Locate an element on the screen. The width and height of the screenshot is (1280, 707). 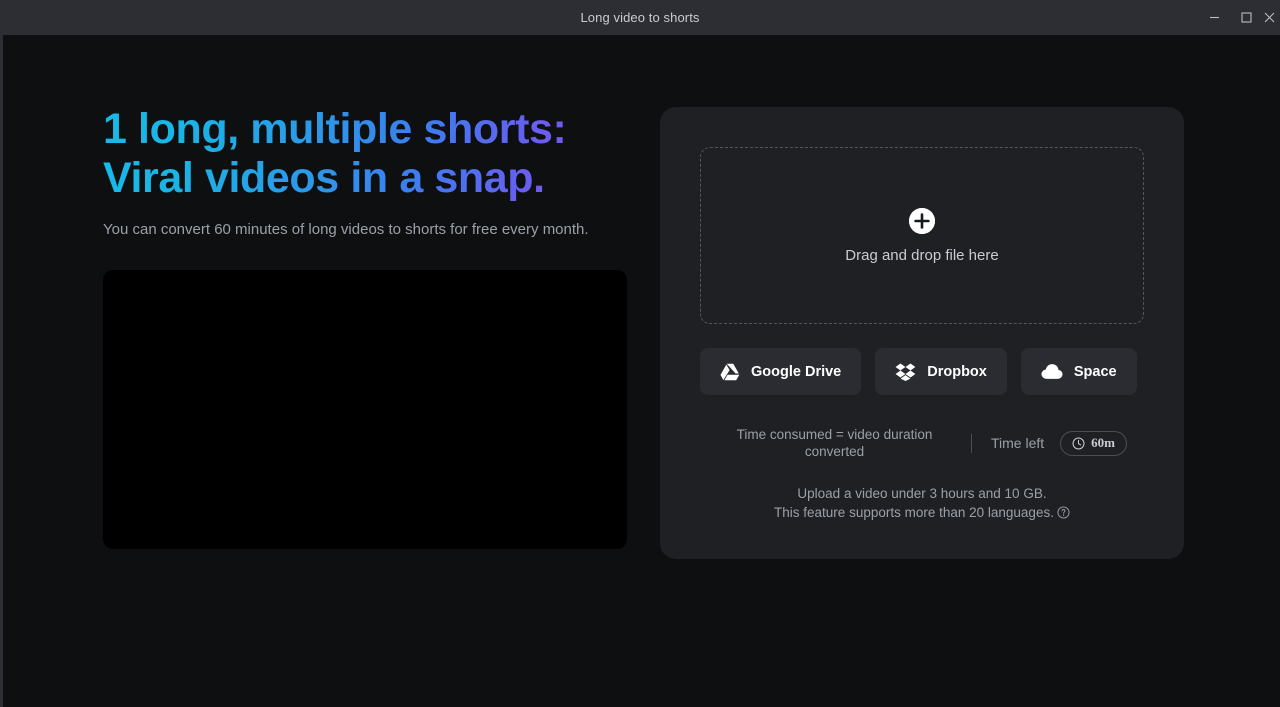
window-title: Long video to shorts is located at coordinates (640, 17).